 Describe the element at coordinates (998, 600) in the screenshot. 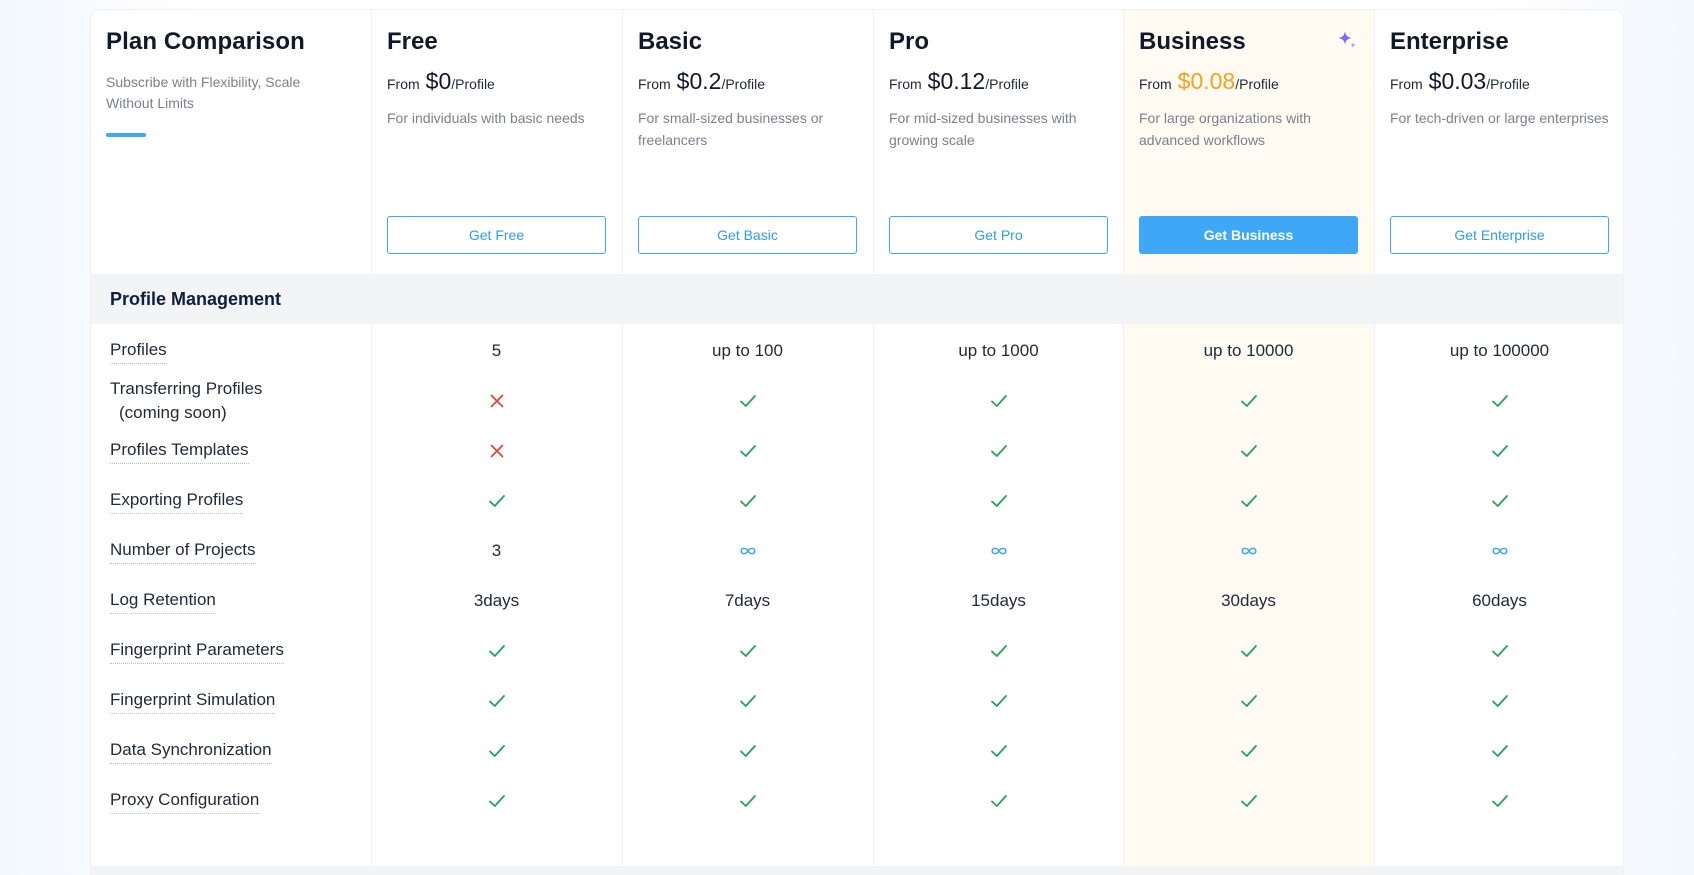

I see `feature-value: 15days` at that location.